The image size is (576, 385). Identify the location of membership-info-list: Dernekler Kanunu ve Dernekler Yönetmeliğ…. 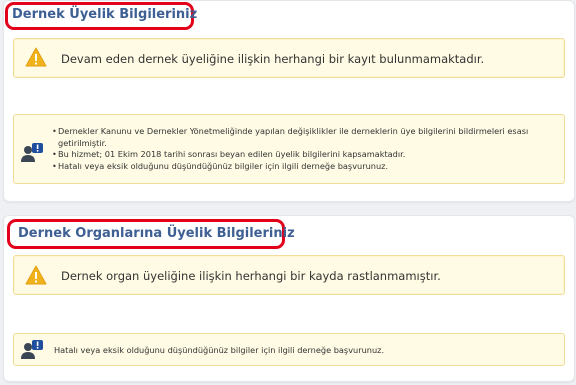
(304, 149).